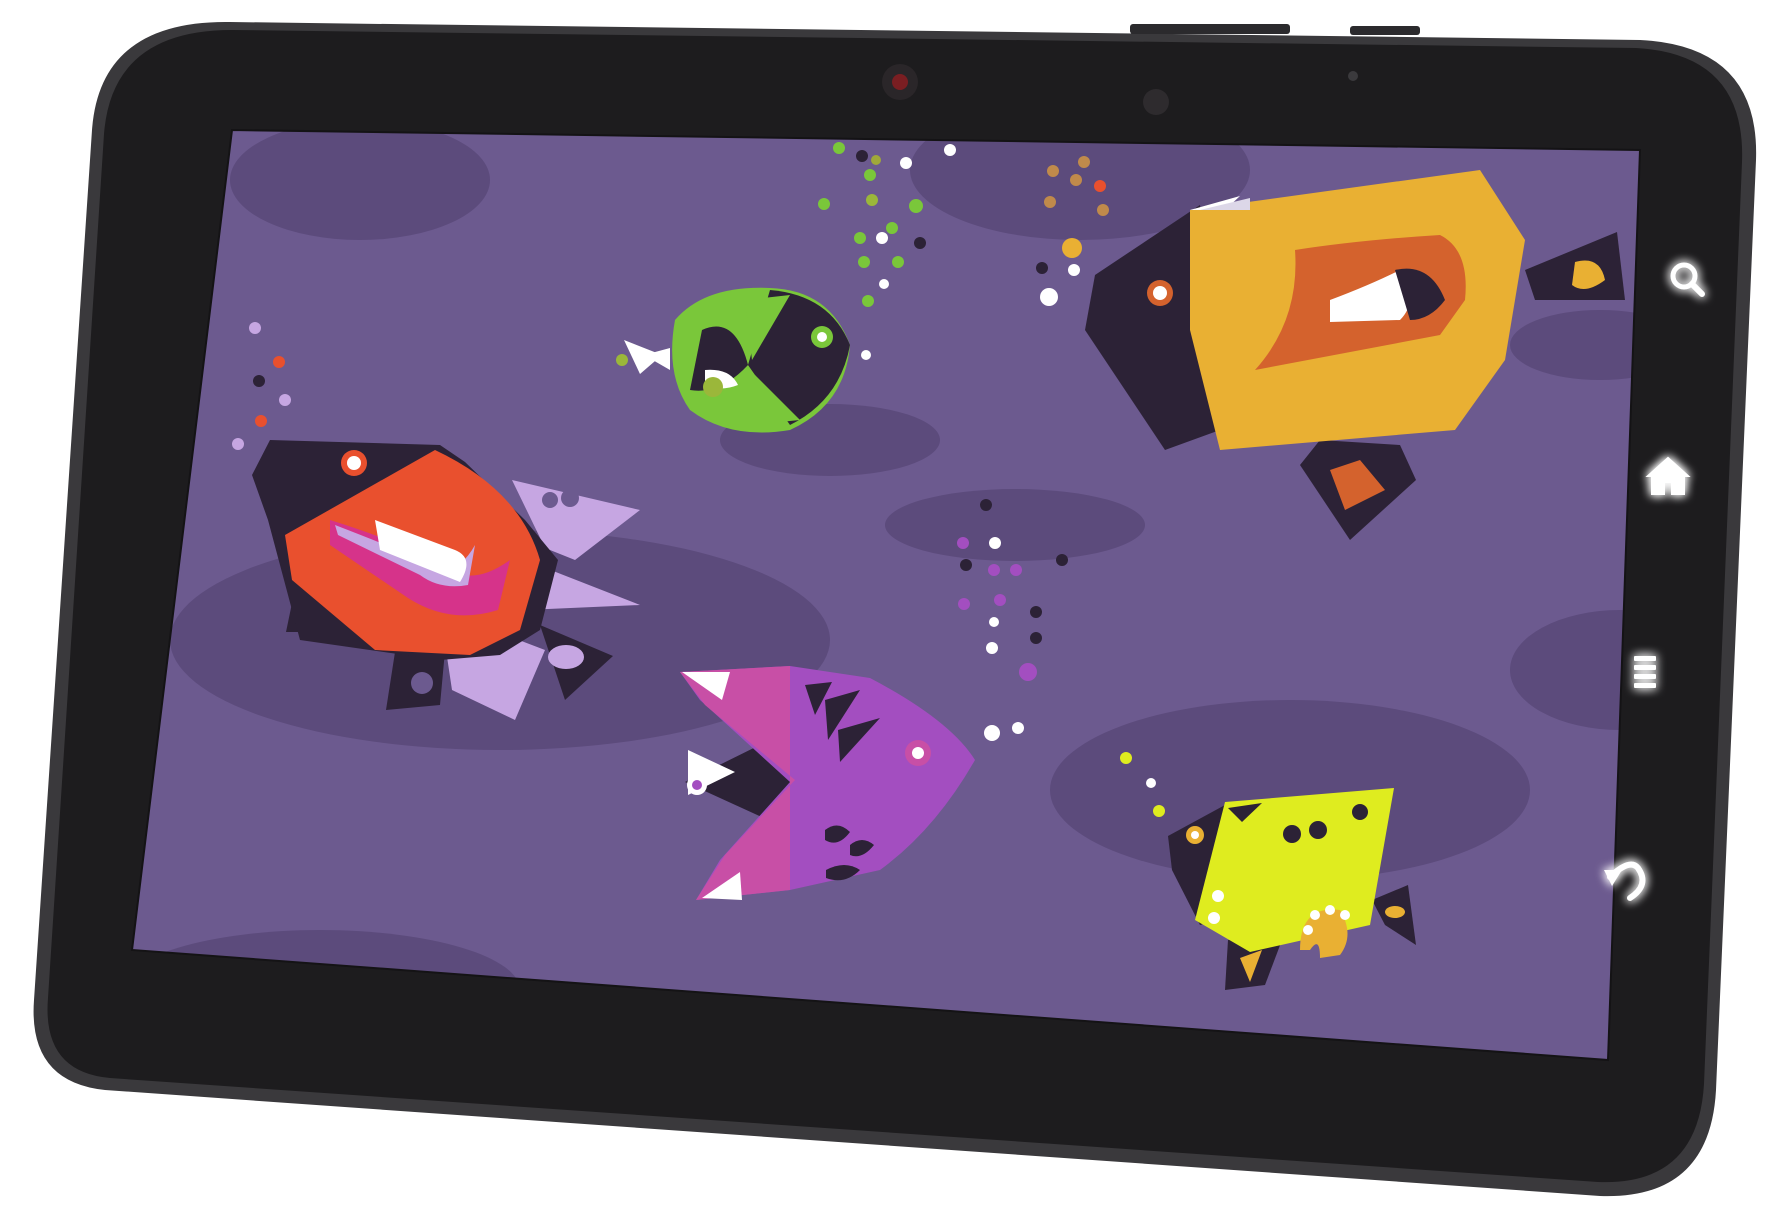  Describe the element at coordinates (1156, 102) in the screenshot. I see `light-sensor` at that location.